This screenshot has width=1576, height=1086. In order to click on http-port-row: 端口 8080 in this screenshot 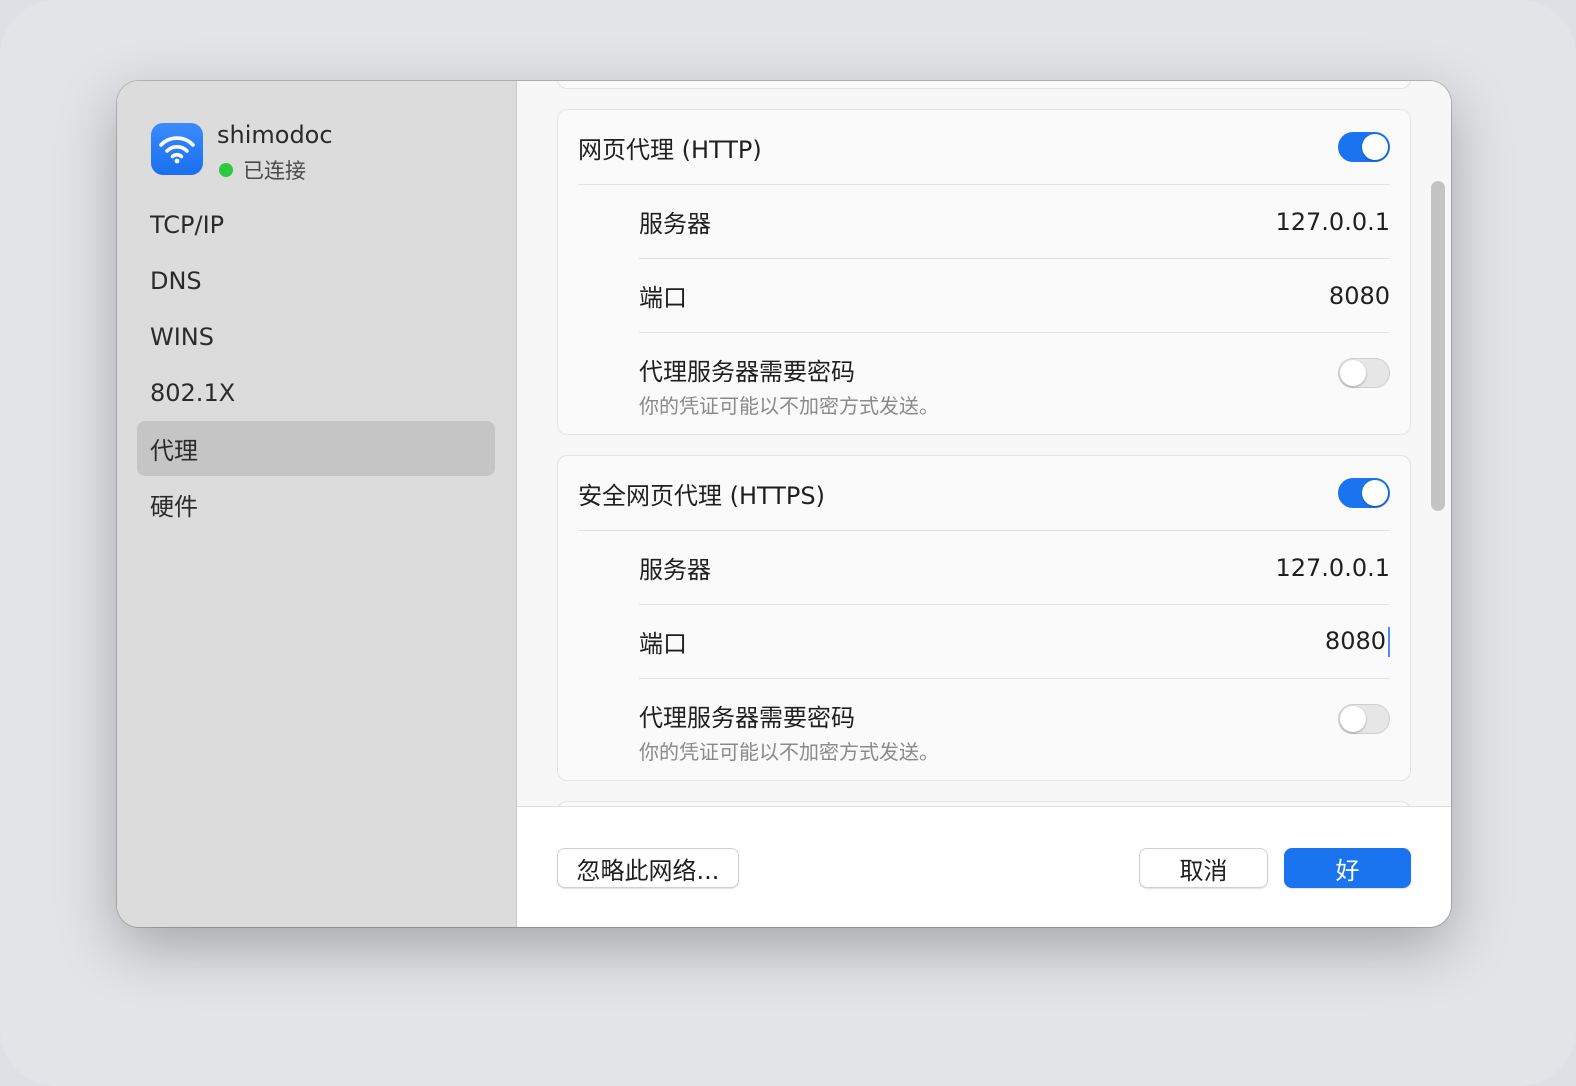, I will do `click(1014, 296)`.